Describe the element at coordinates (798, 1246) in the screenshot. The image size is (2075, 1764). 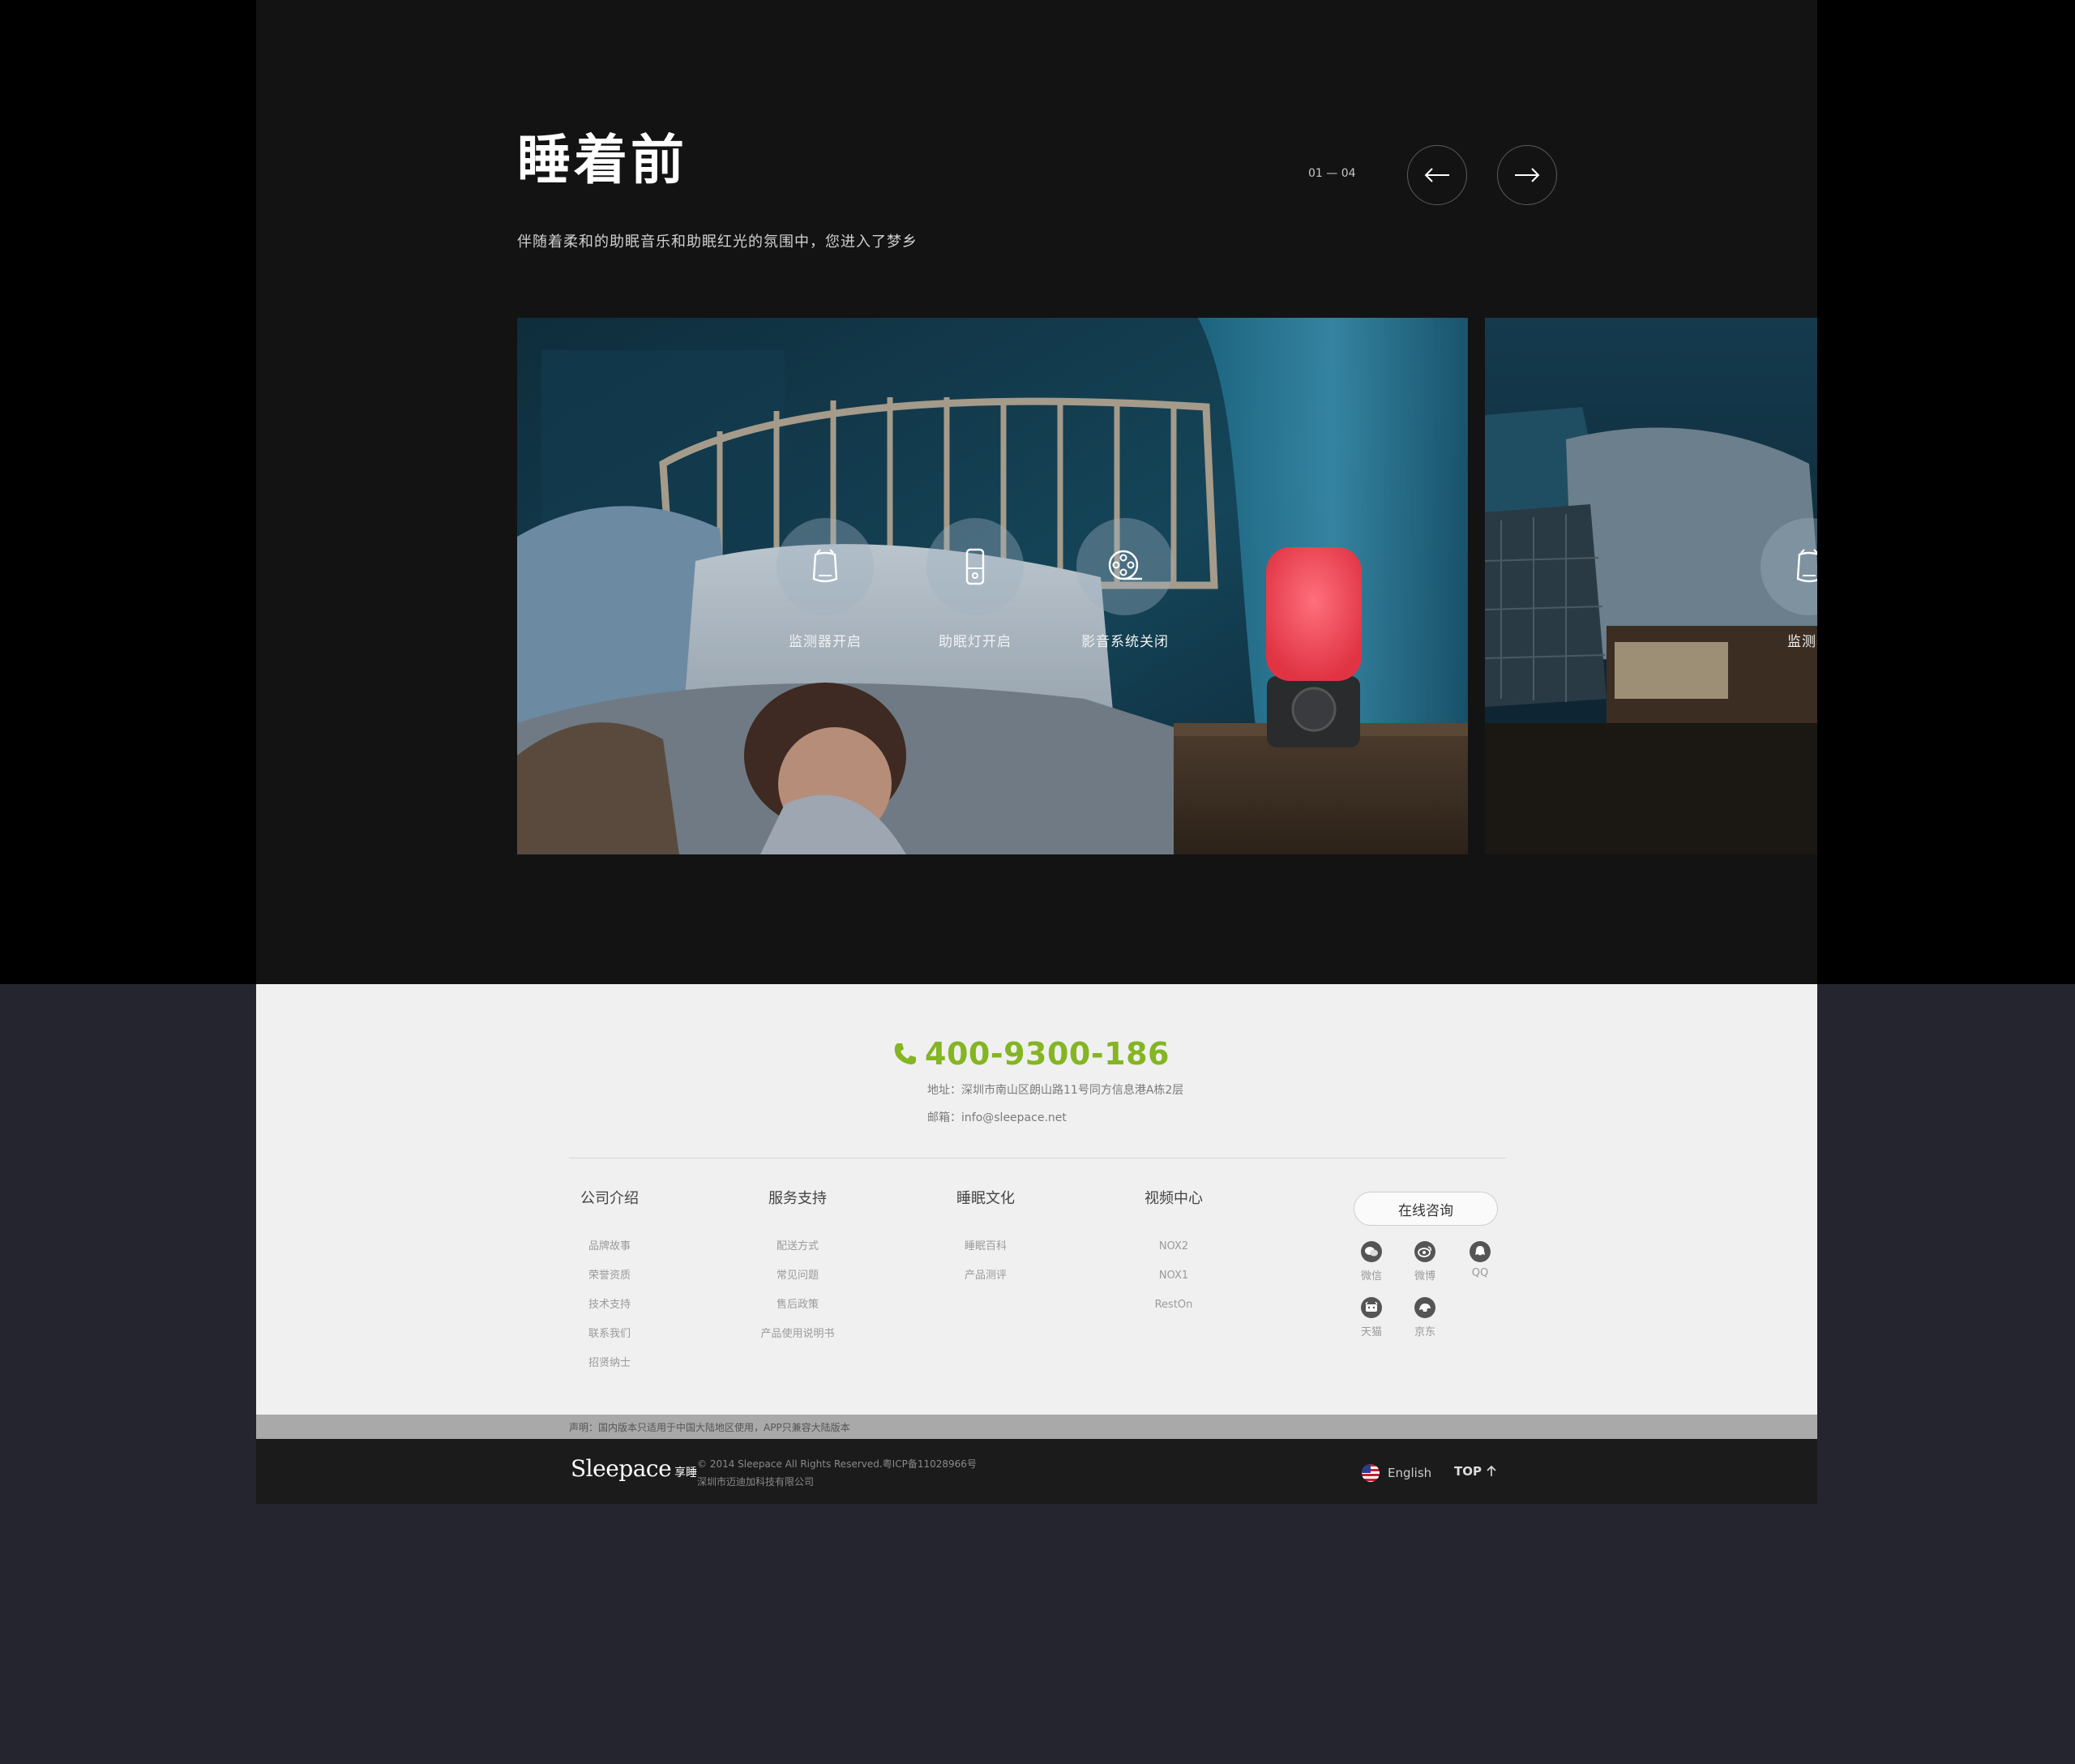
I see `footer-link: 配送方式` at that location.